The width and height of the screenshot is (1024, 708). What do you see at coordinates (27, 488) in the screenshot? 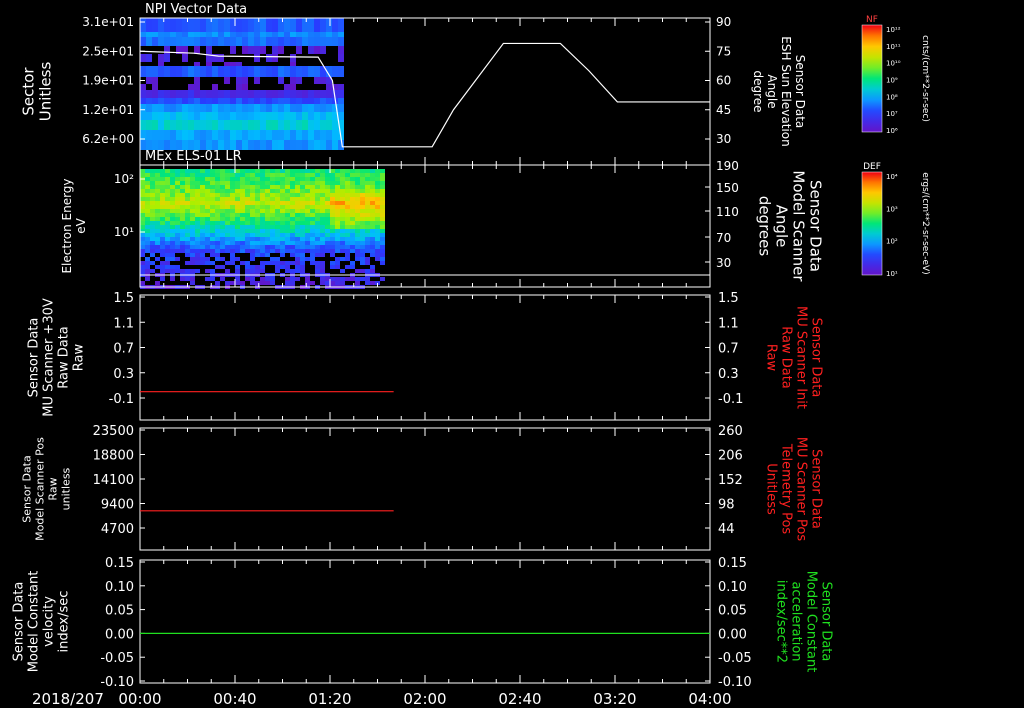
I see `scanner-pos-ylabel-line: Sensor Data` at bounding box center [27, 488].